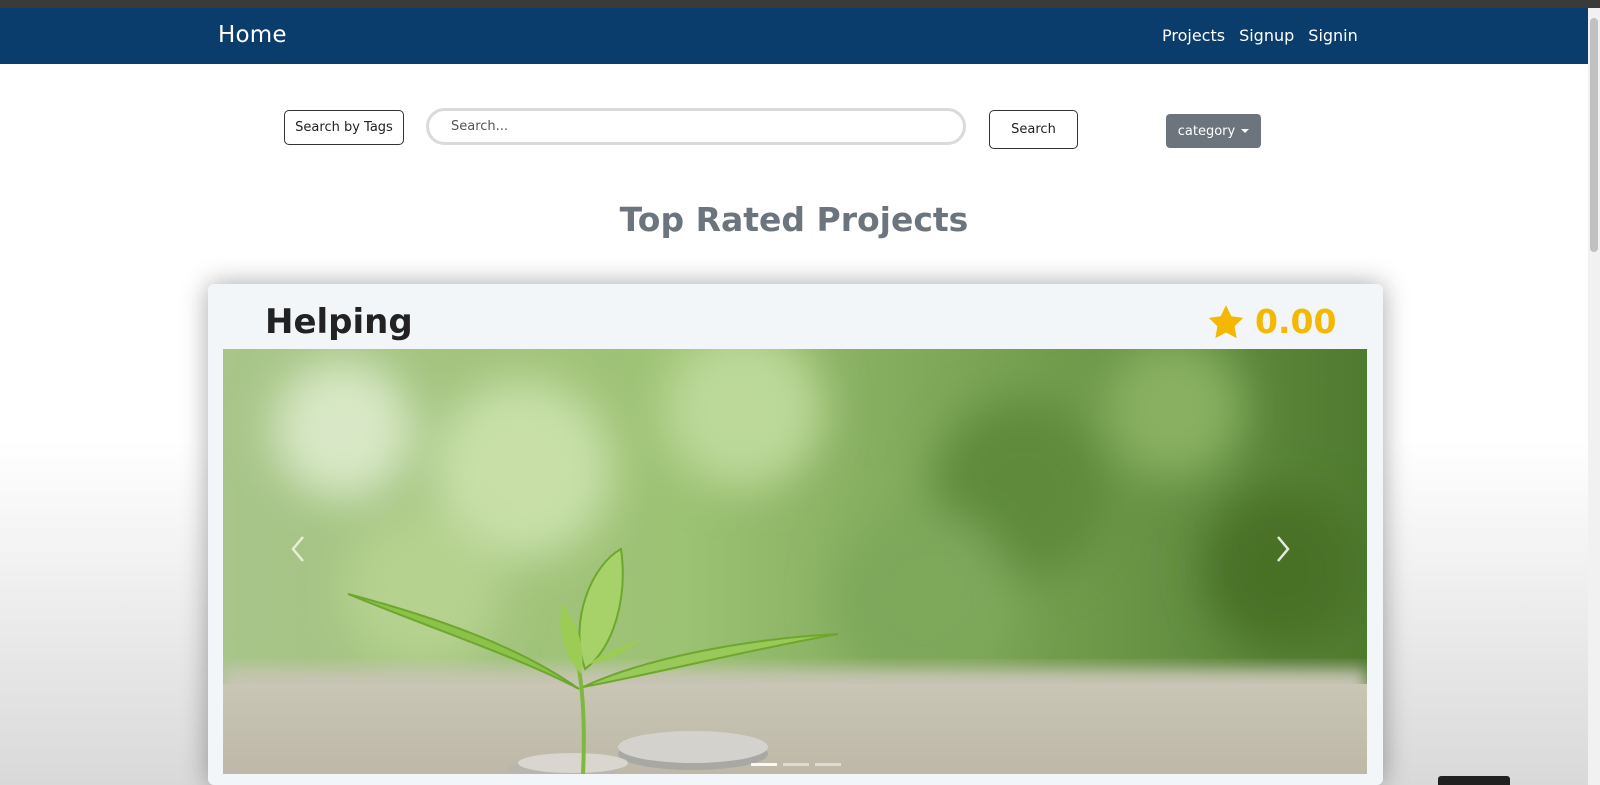 This screenshot has height=785, width=1600. Describe the element at coordinates (1226, 321) in the screenshot. I see `star-icon` at that location.